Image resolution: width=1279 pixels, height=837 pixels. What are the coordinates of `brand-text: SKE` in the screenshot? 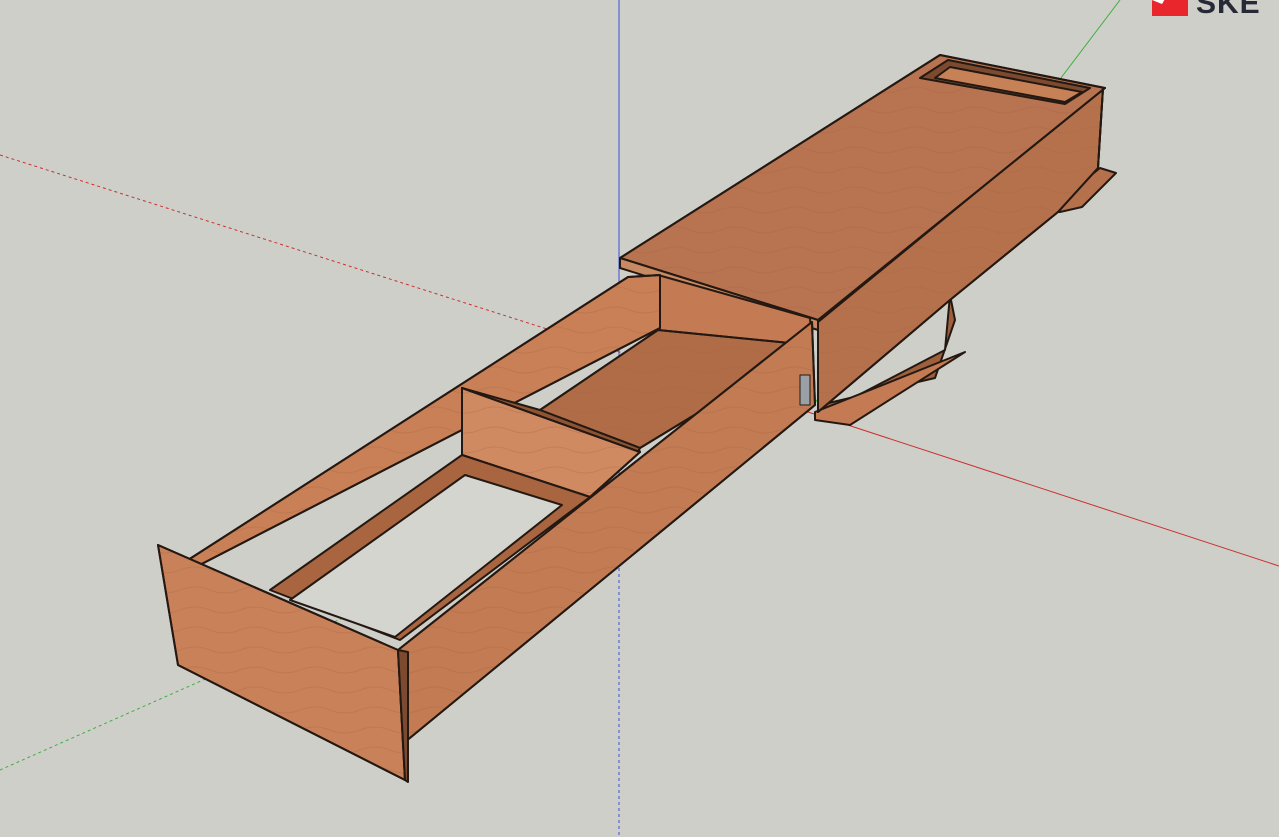 It's located at (1228, 10).